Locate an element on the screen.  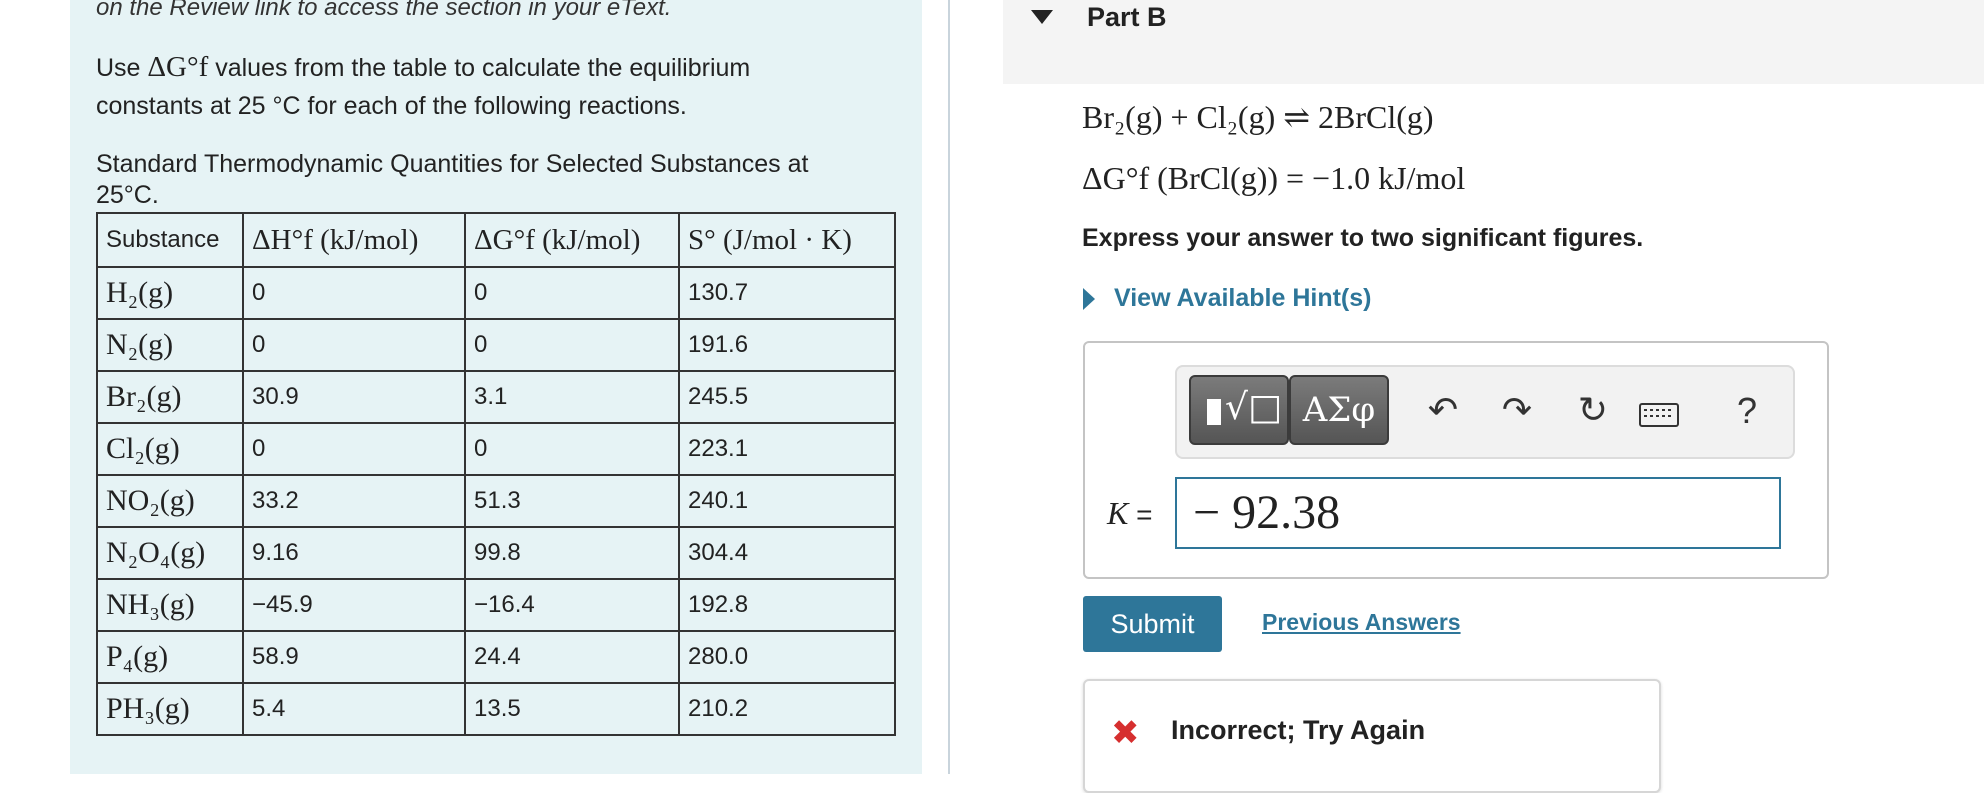
cell-enthalpy: 58.9 is located at coordinates (354, 657).